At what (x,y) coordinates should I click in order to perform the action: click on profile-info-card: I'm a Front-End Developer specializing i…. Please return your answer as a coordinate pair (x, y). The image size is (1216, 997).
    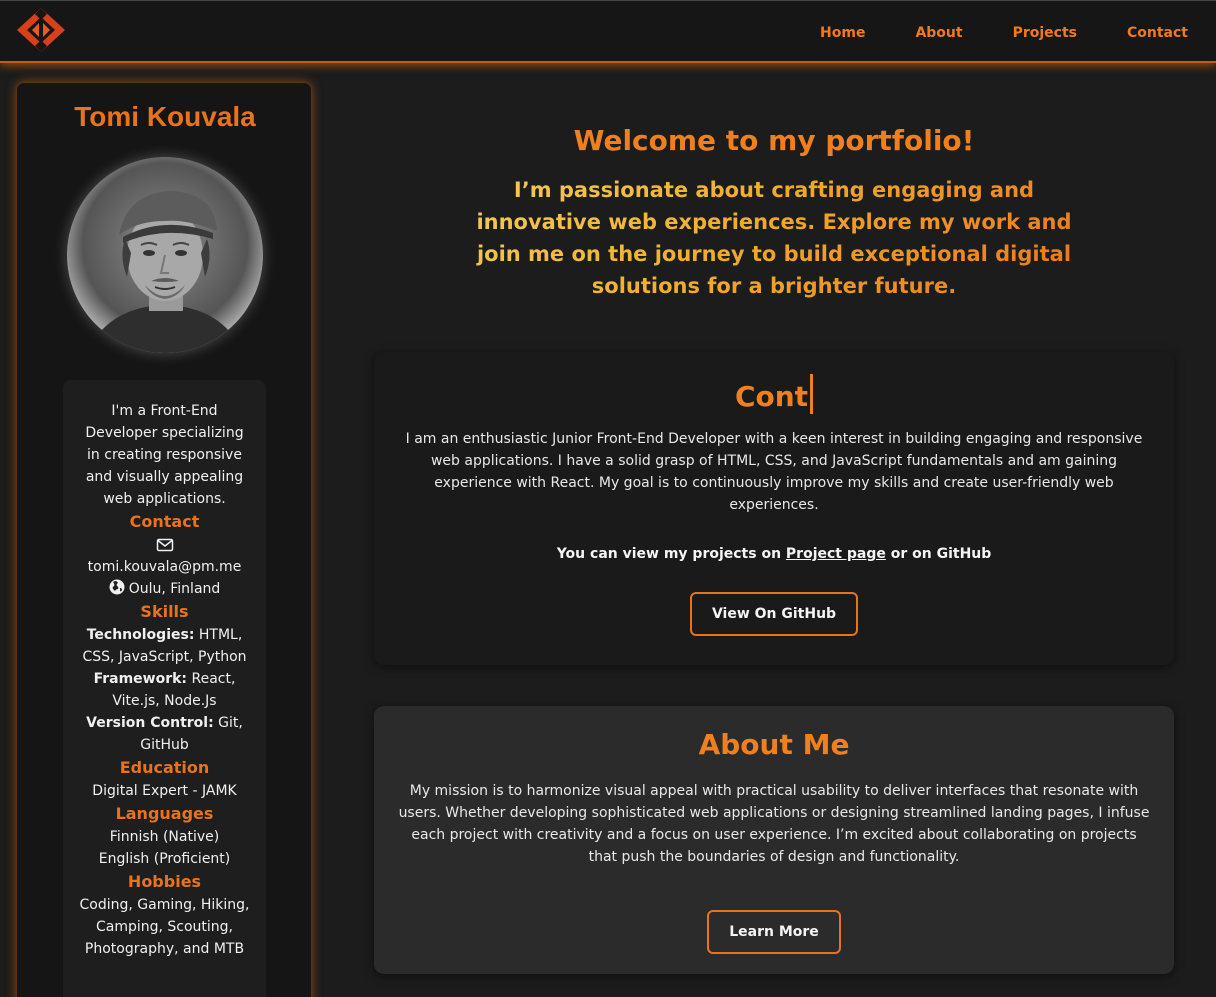
    Looking at the image, I should click on (164, 688).